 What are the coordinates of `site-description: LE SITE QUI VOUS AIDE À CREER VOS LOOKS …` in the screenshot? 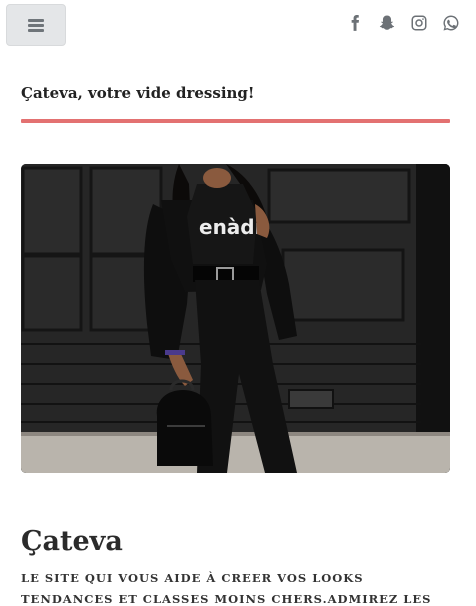 It's located at (226, 588).